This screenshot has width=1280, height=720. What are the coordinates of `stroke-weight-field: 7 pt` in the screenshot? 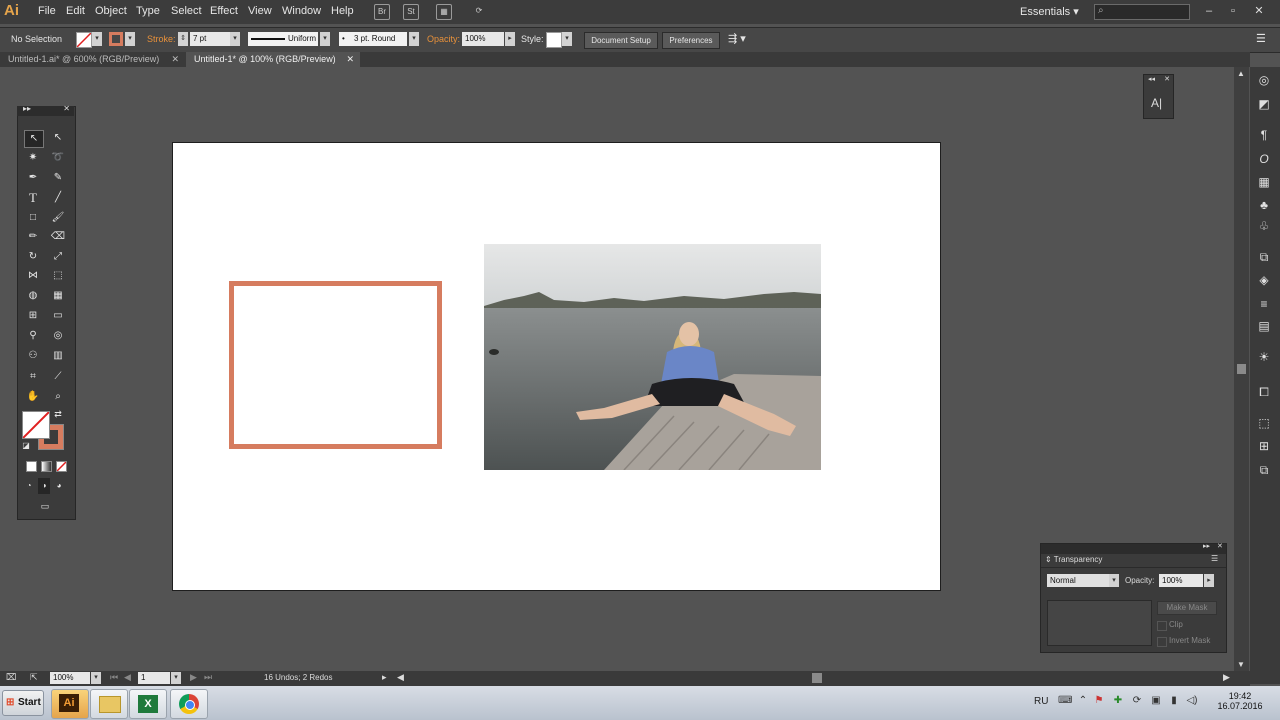 It's located at (210, 39).